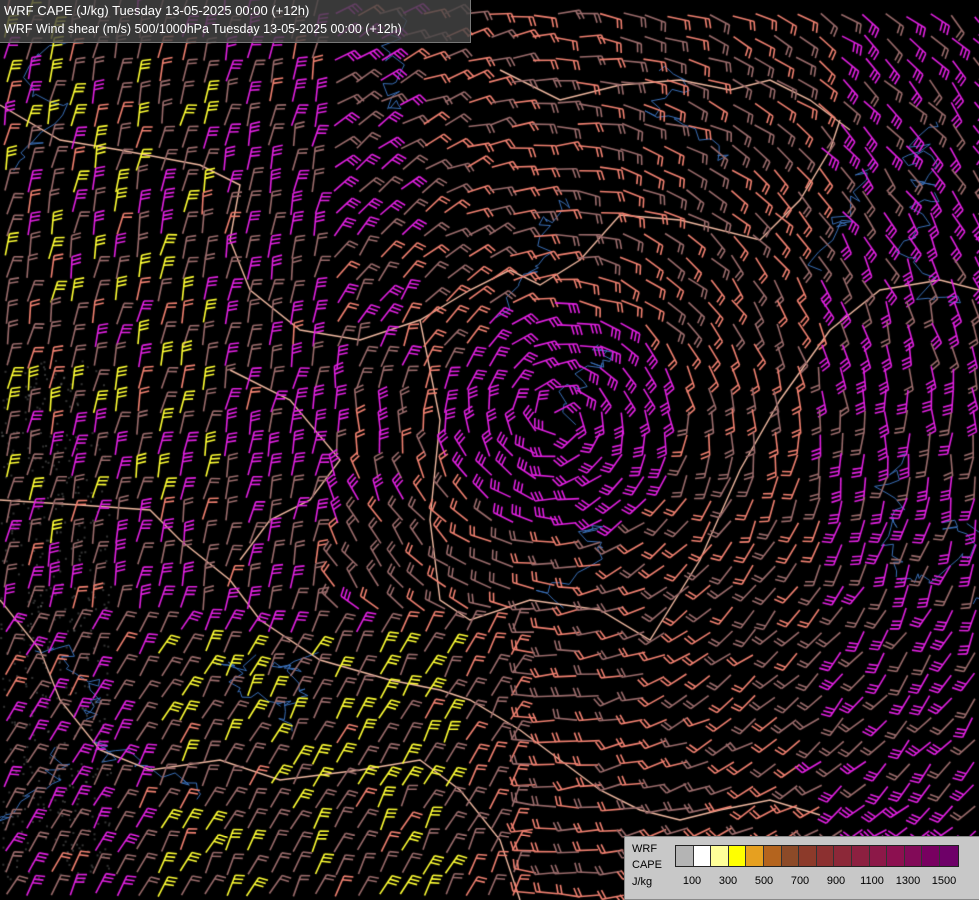 The image size is (979, 900). What do you see at coordinates (908, 881) in the screenshot?
I see `legend-tick-label: 1300` at bounding box center [908, 881].